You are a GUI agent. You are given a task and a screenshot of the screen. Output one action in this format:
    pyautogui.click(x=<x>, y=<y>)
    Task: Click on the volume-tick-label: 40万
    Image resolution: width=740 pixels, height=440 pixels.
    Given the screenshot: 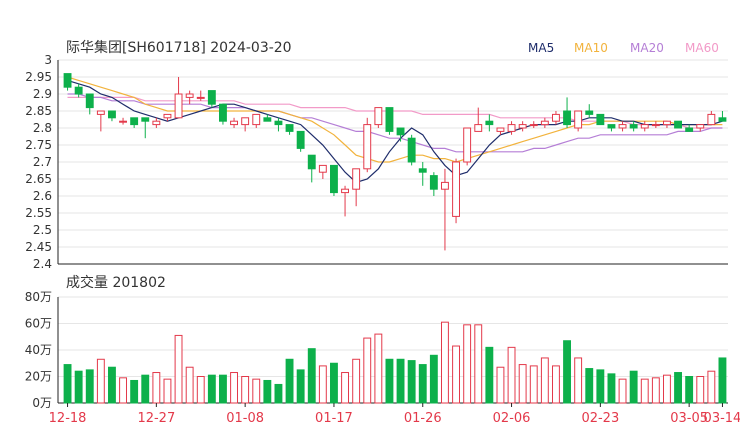 What is the action you would take?
    pyautogui.click(x=38, y=350)
    